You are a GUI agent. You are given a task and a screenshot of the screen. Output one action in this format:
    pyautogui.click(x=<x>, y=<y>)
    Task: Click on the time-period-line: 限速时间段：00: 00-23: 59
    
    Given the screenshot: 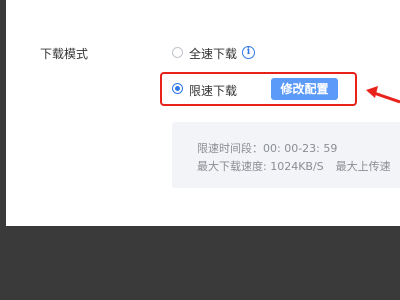 What is the action you would take?
    pyautogui.click(x=267, y=148)
    